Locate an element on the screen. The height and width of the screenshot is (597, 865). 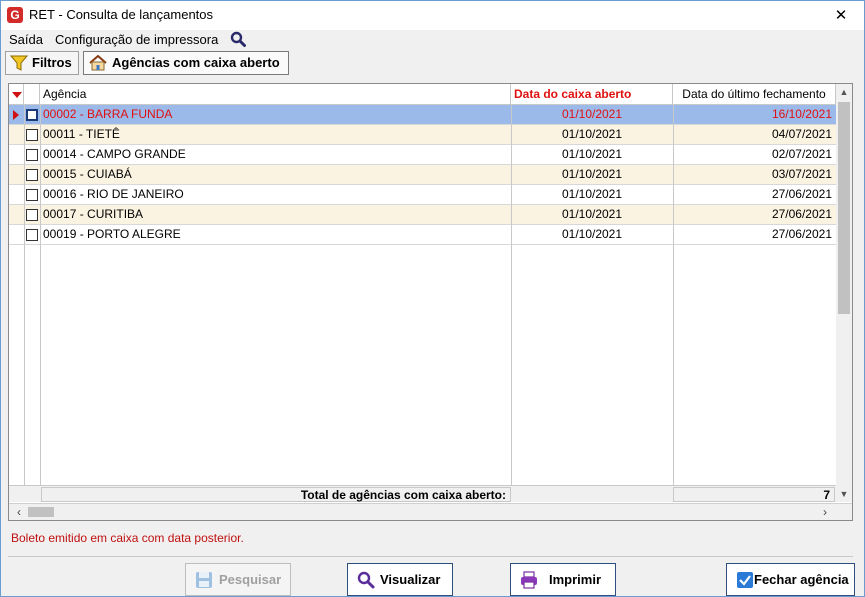
close-window-button: ✕ is located at coordinates (841, 15).